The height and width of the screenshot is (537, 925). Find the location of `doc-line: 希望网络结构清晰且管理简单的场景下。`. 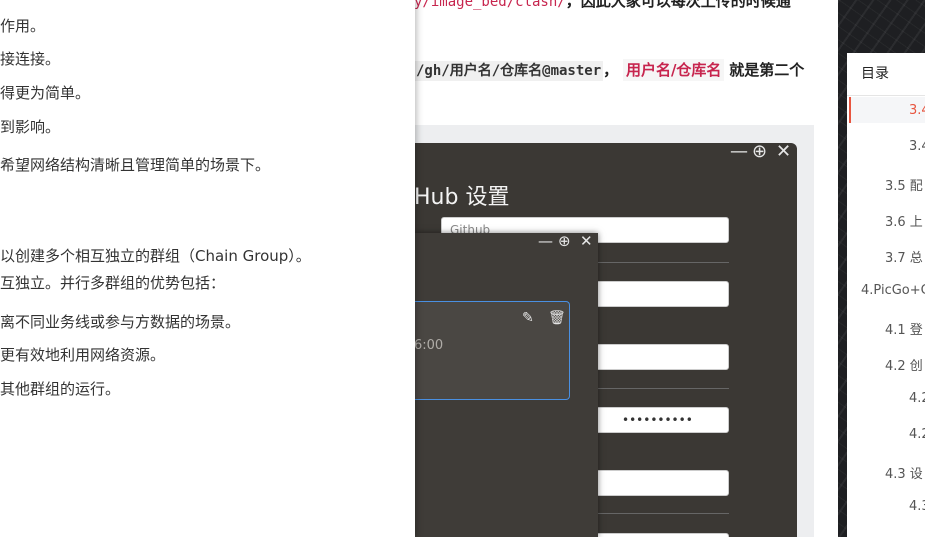

doc-line: 希望网络结构清晰且管理简单的场景下。 is located at coordinates (135, 165).